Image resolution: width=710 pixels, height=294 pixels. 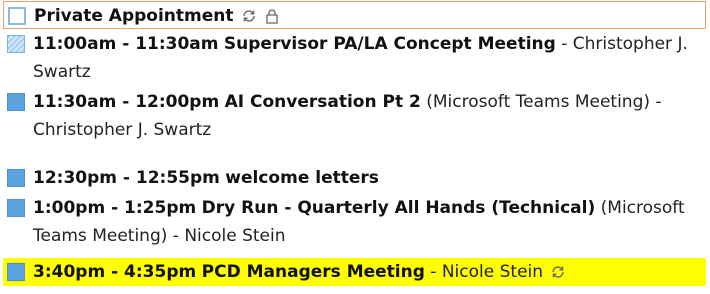 I want to click on appointment-location: (Microsoft Teams Meeting), so click(x=538, y=102).